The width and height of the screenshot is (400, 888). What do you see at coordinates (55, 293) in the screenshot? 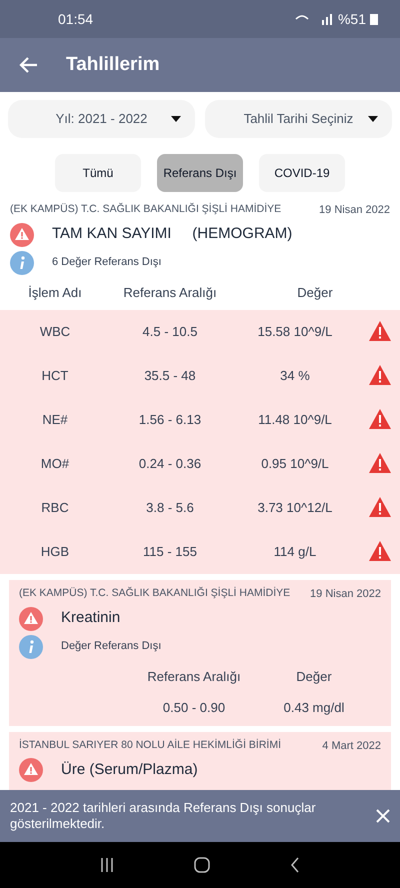
I see `column-header: İşlem Adı` at bounding box center [55, 293].